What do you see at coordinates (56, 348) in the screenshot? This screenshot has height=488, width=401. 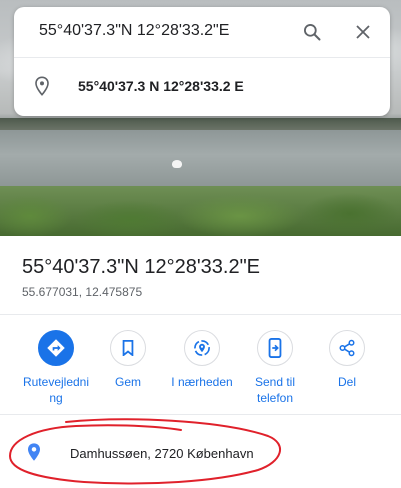 I see `directions-icon` at bounding box center [56, 348].